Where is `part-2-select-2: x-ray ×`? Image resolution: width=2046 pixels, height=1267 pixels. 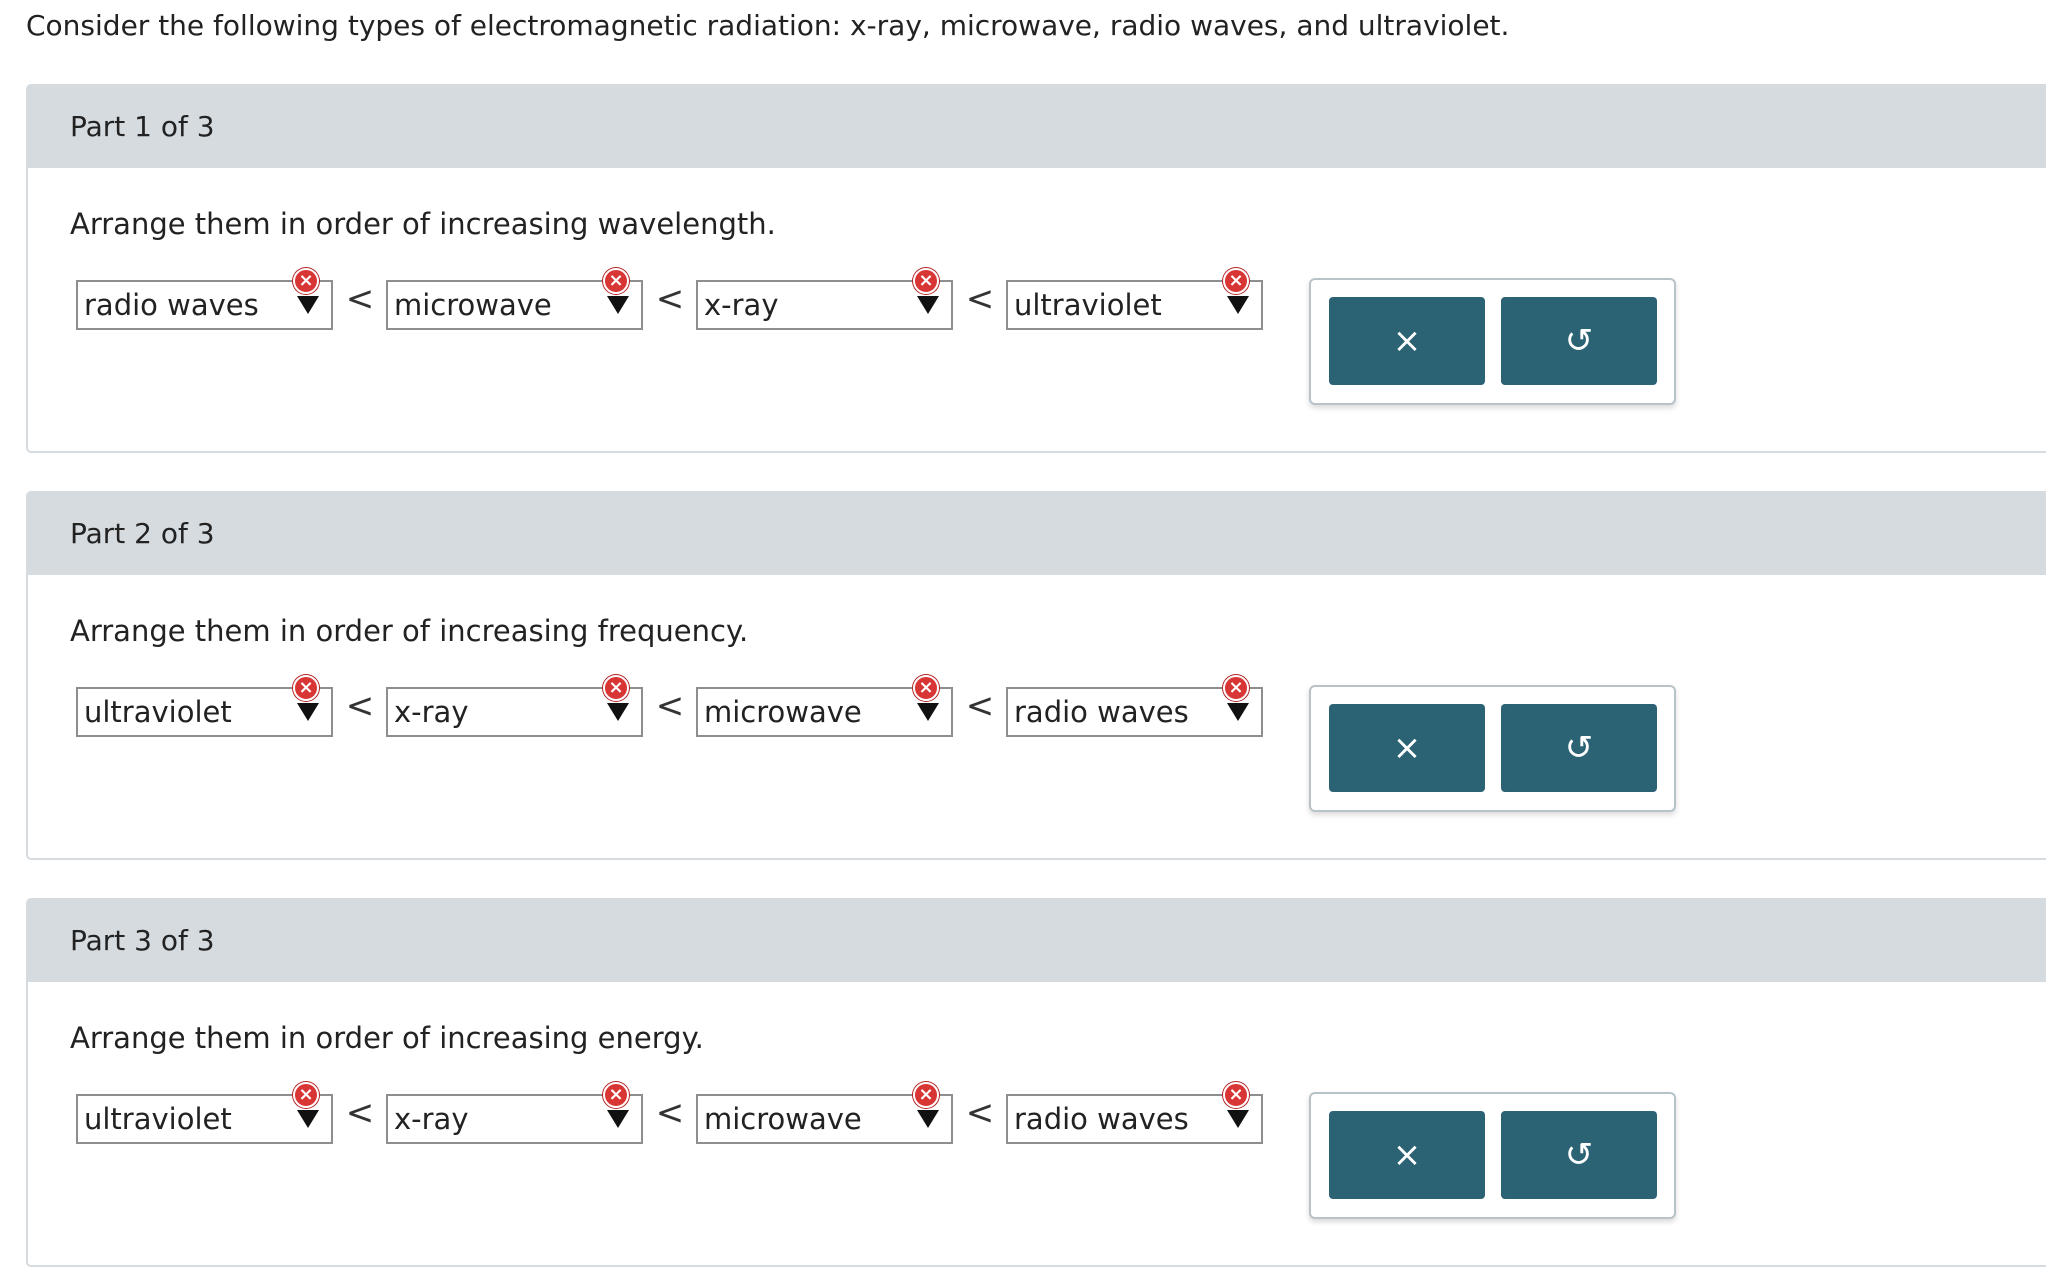
part-2-select-2: x-ray × is located at coordinates (514, 706).